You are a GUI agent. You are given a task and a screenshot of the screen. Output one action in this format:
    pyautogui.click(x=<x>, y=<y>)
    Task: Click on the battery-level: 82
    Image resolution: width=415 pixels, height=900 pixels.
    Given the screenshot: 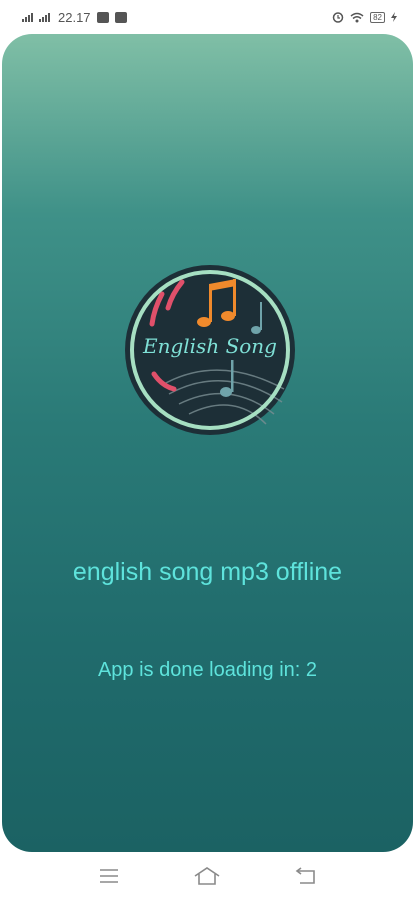 What is the action you would take?
    pyautogui.click(x=377, y=17)
    